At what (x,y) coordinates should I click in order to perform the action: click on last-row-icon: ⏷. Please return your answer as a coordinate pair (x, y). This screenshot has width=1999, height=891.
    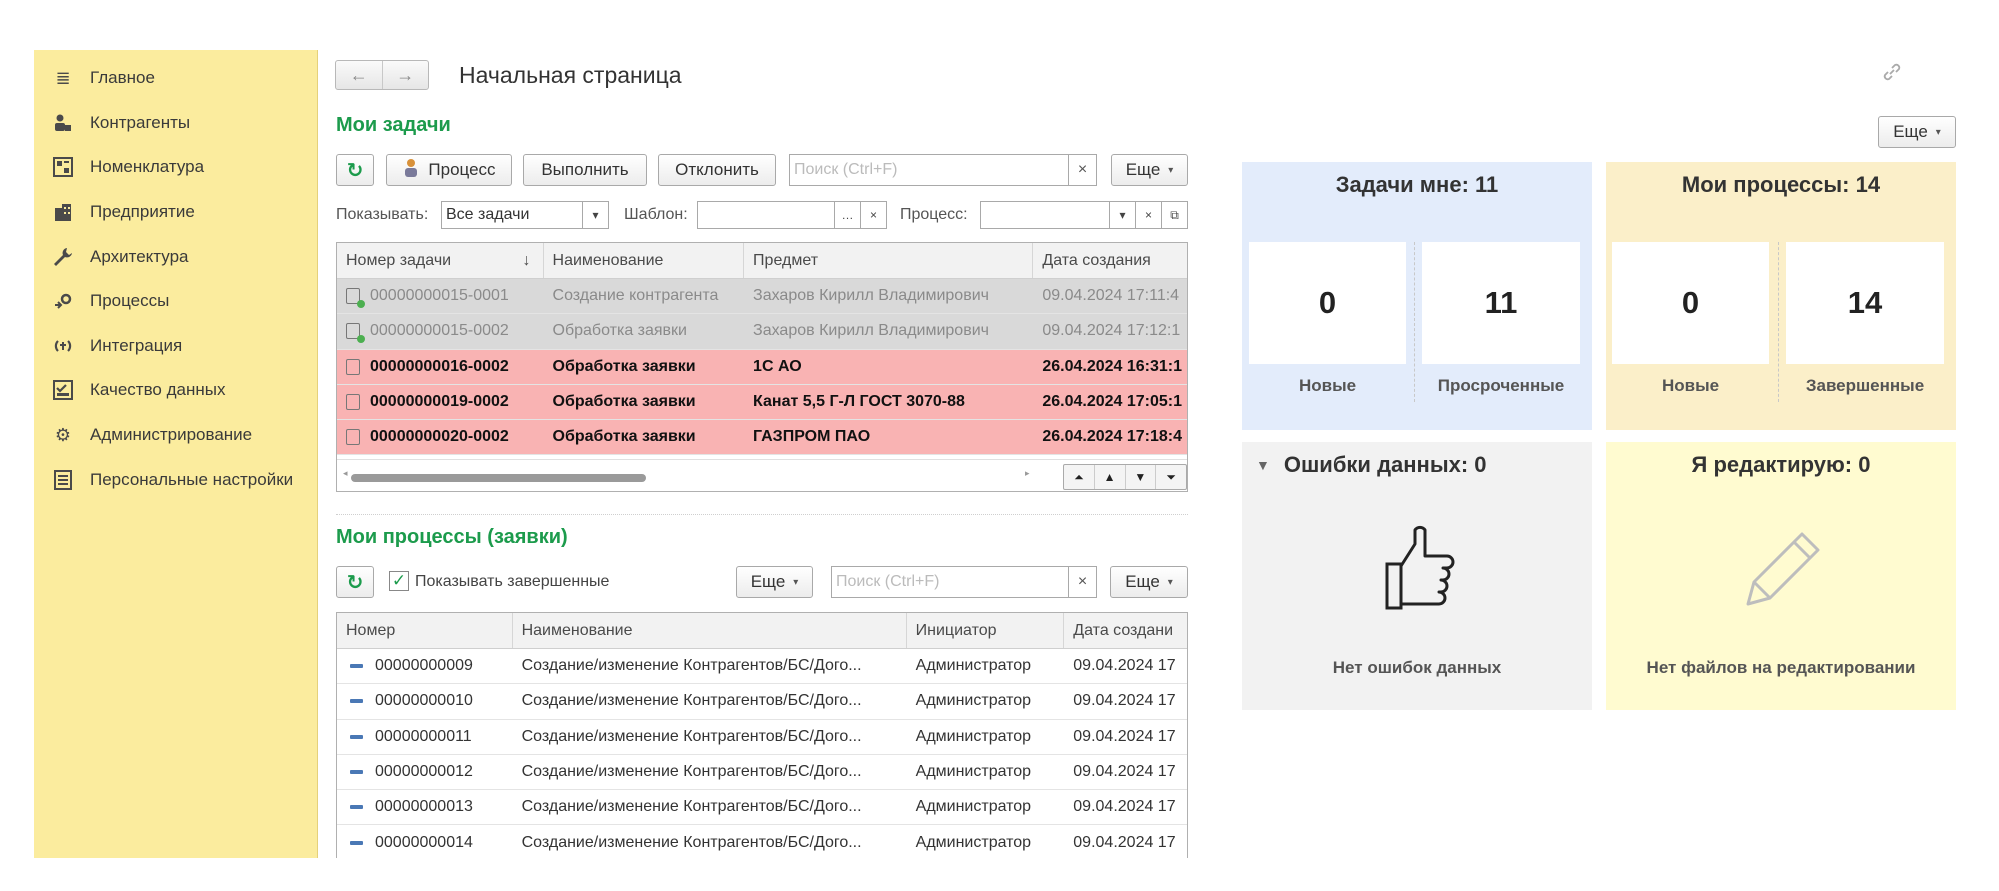
    Looking at the image, I should click on (1171, 477).